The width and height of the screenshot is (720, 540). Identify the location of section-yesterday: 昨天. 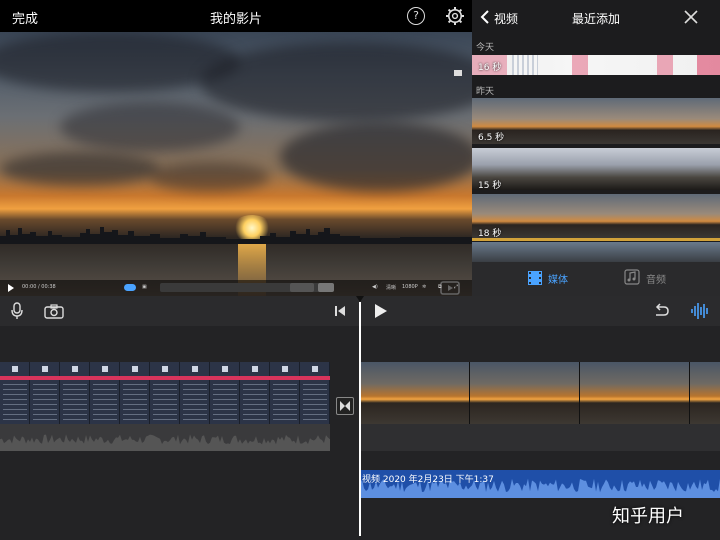
(485, 92).